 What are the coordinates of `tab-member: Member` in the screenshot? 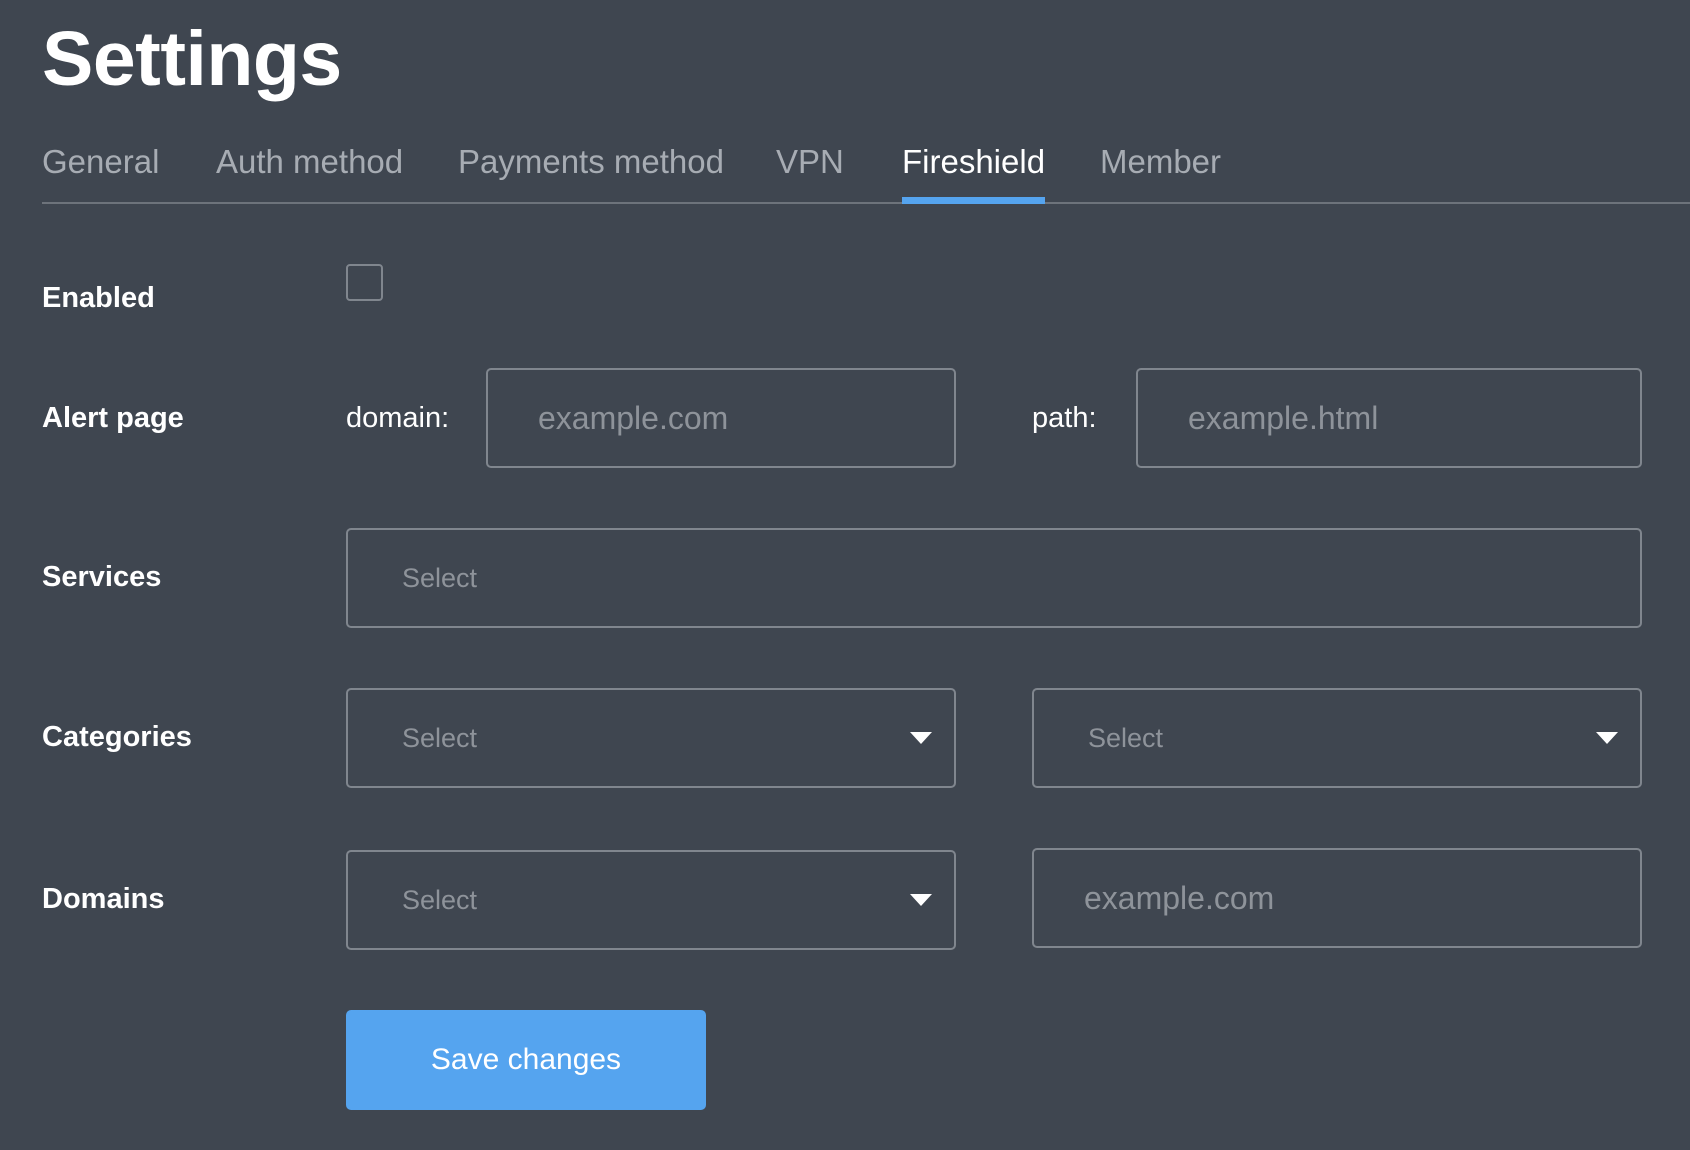 It's located at (1160, 171).